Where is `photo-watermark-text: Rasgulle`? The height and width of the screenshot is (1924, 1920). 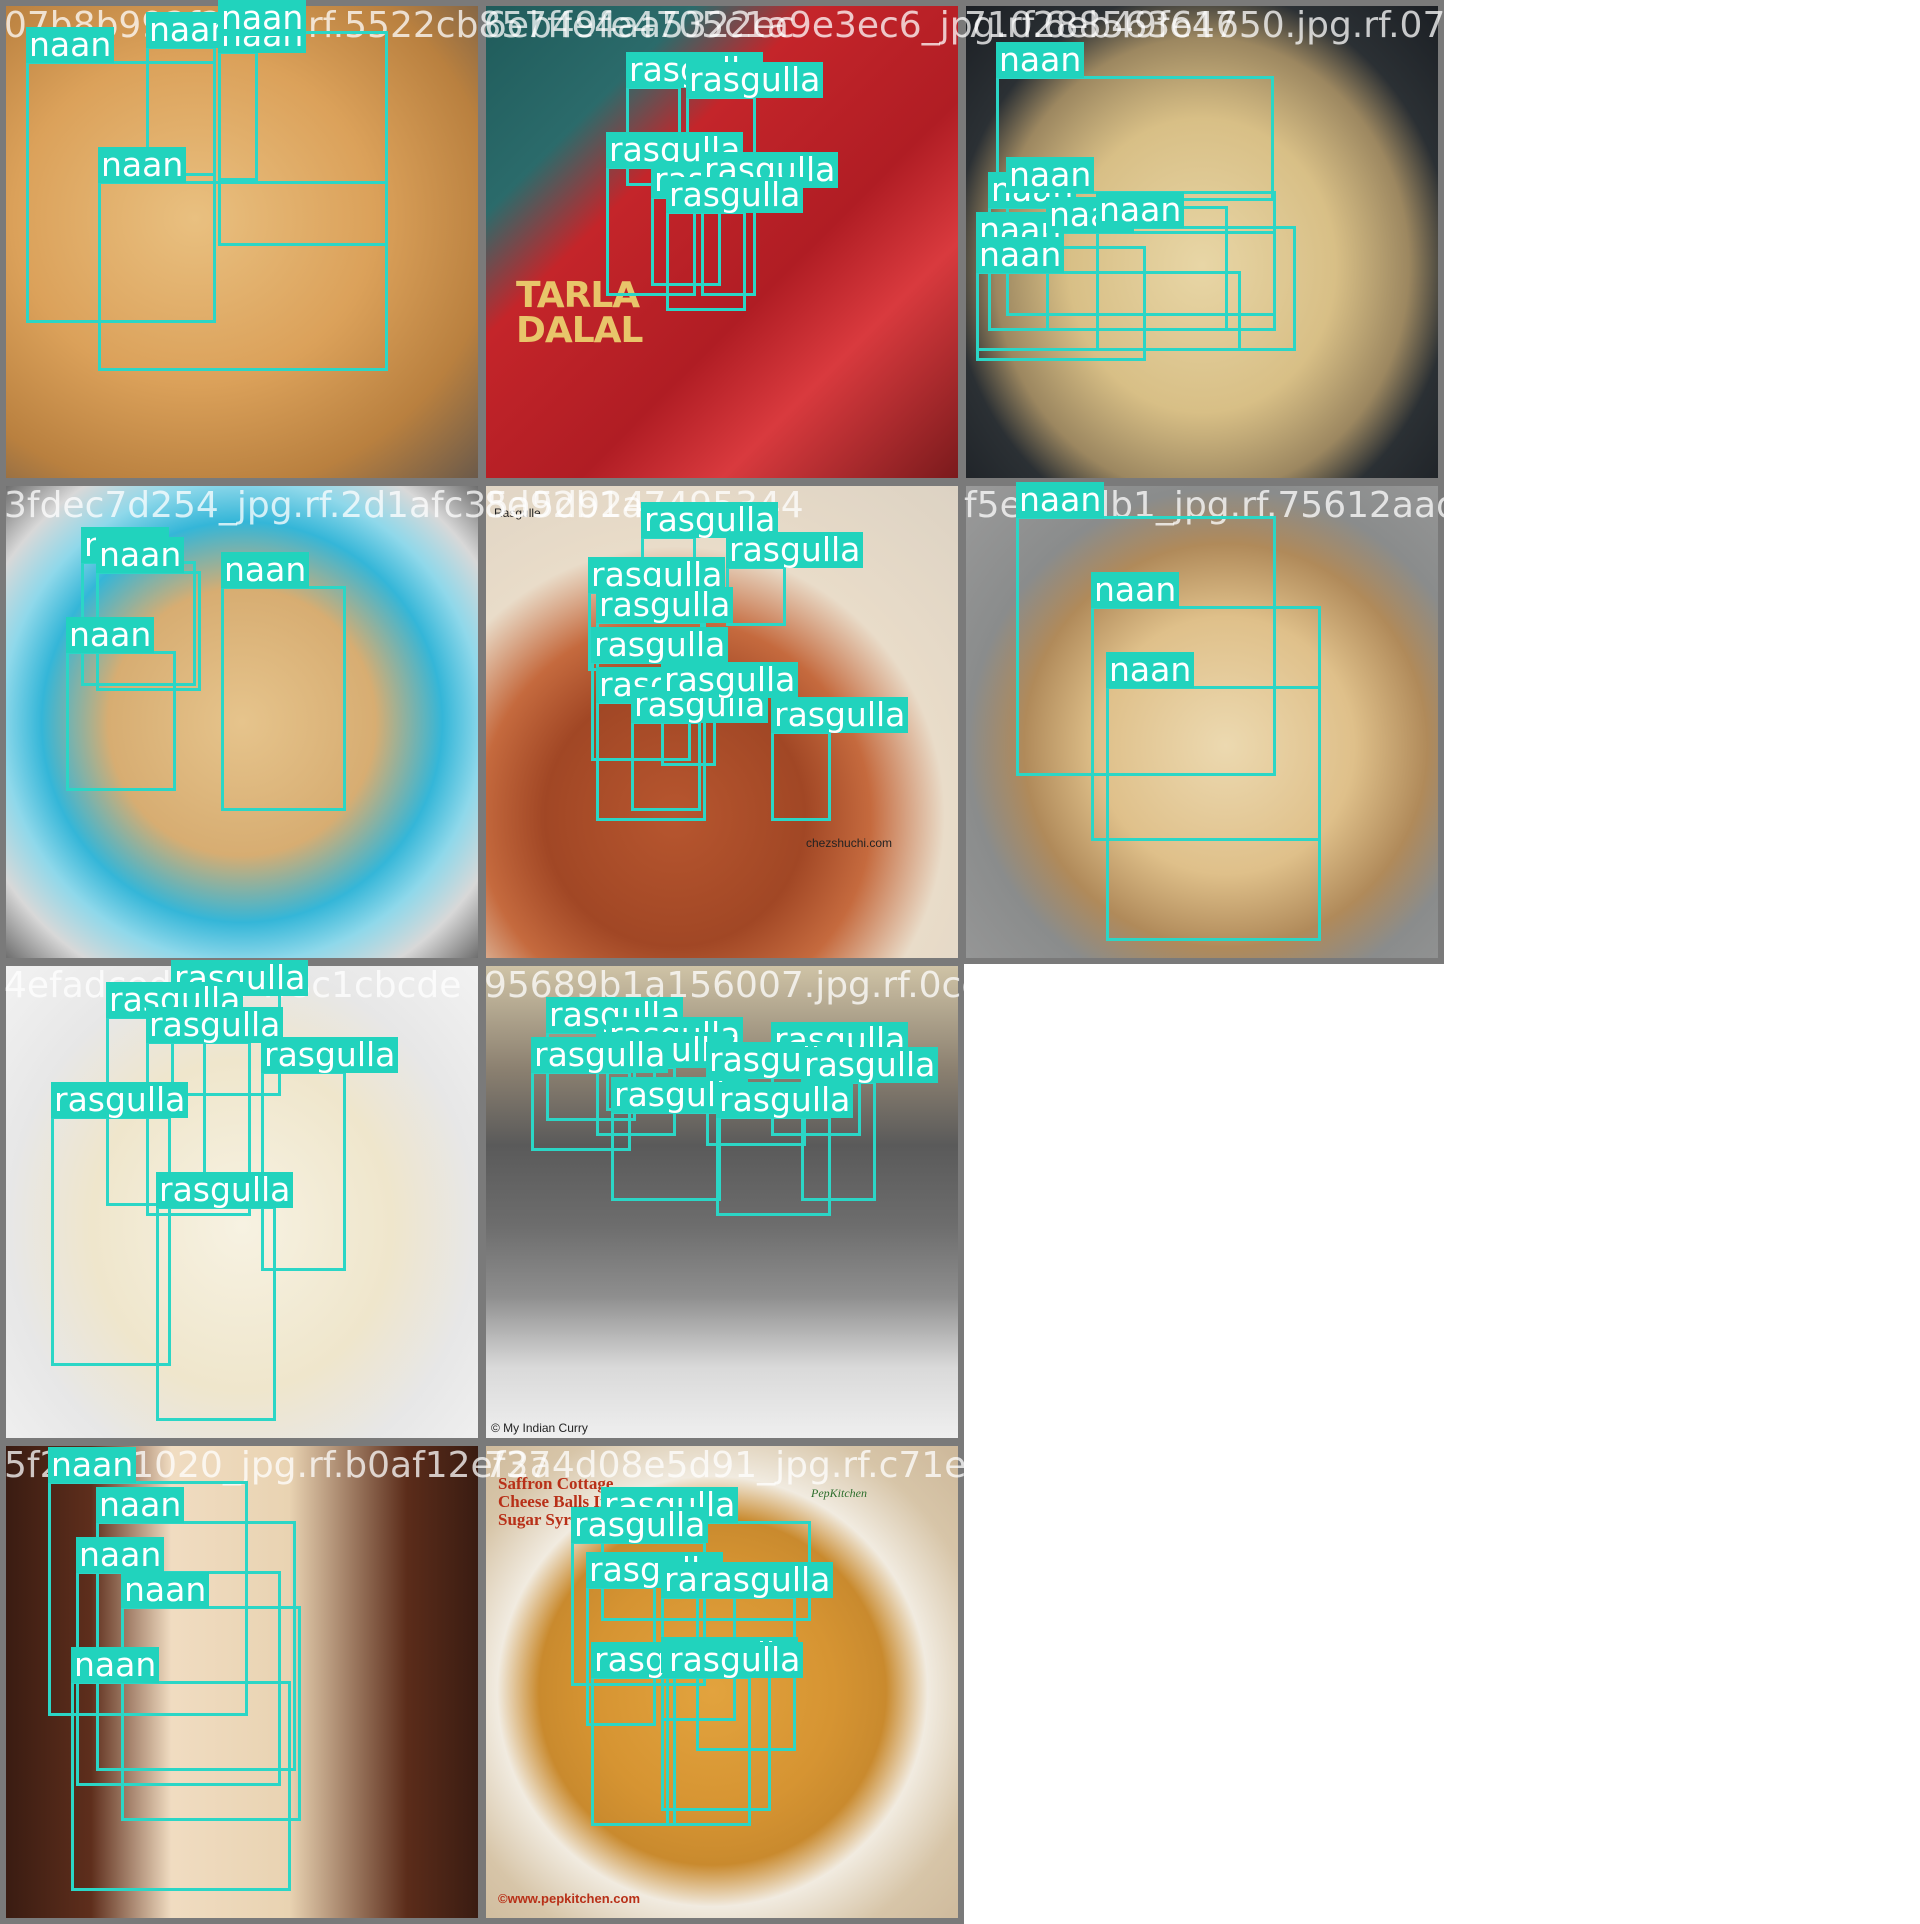 photo-watermark-text: Rasgulle is located at coordinates (517, 513).